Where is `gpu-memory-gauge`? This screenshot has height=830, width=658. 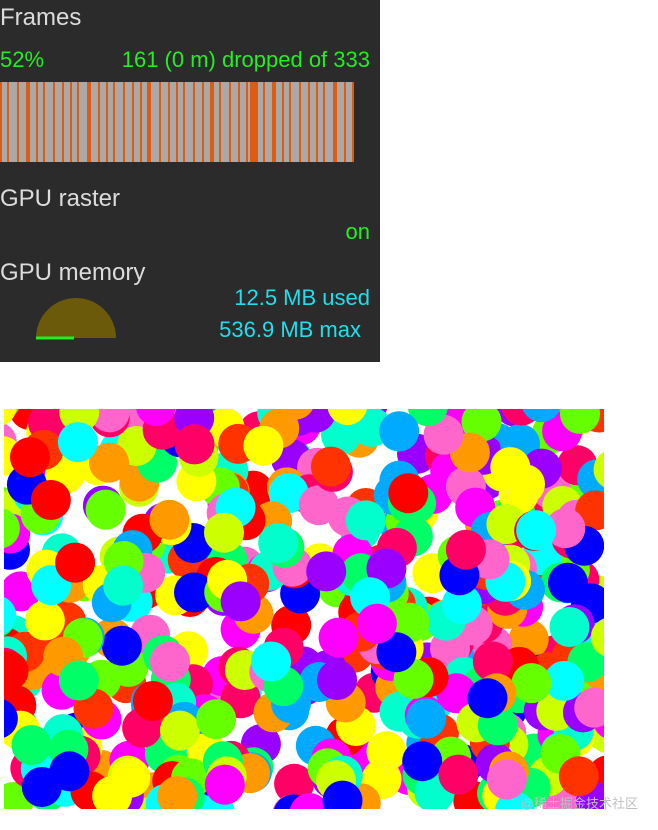 gpu-memory-gauge is located at coordinates (76, 319).